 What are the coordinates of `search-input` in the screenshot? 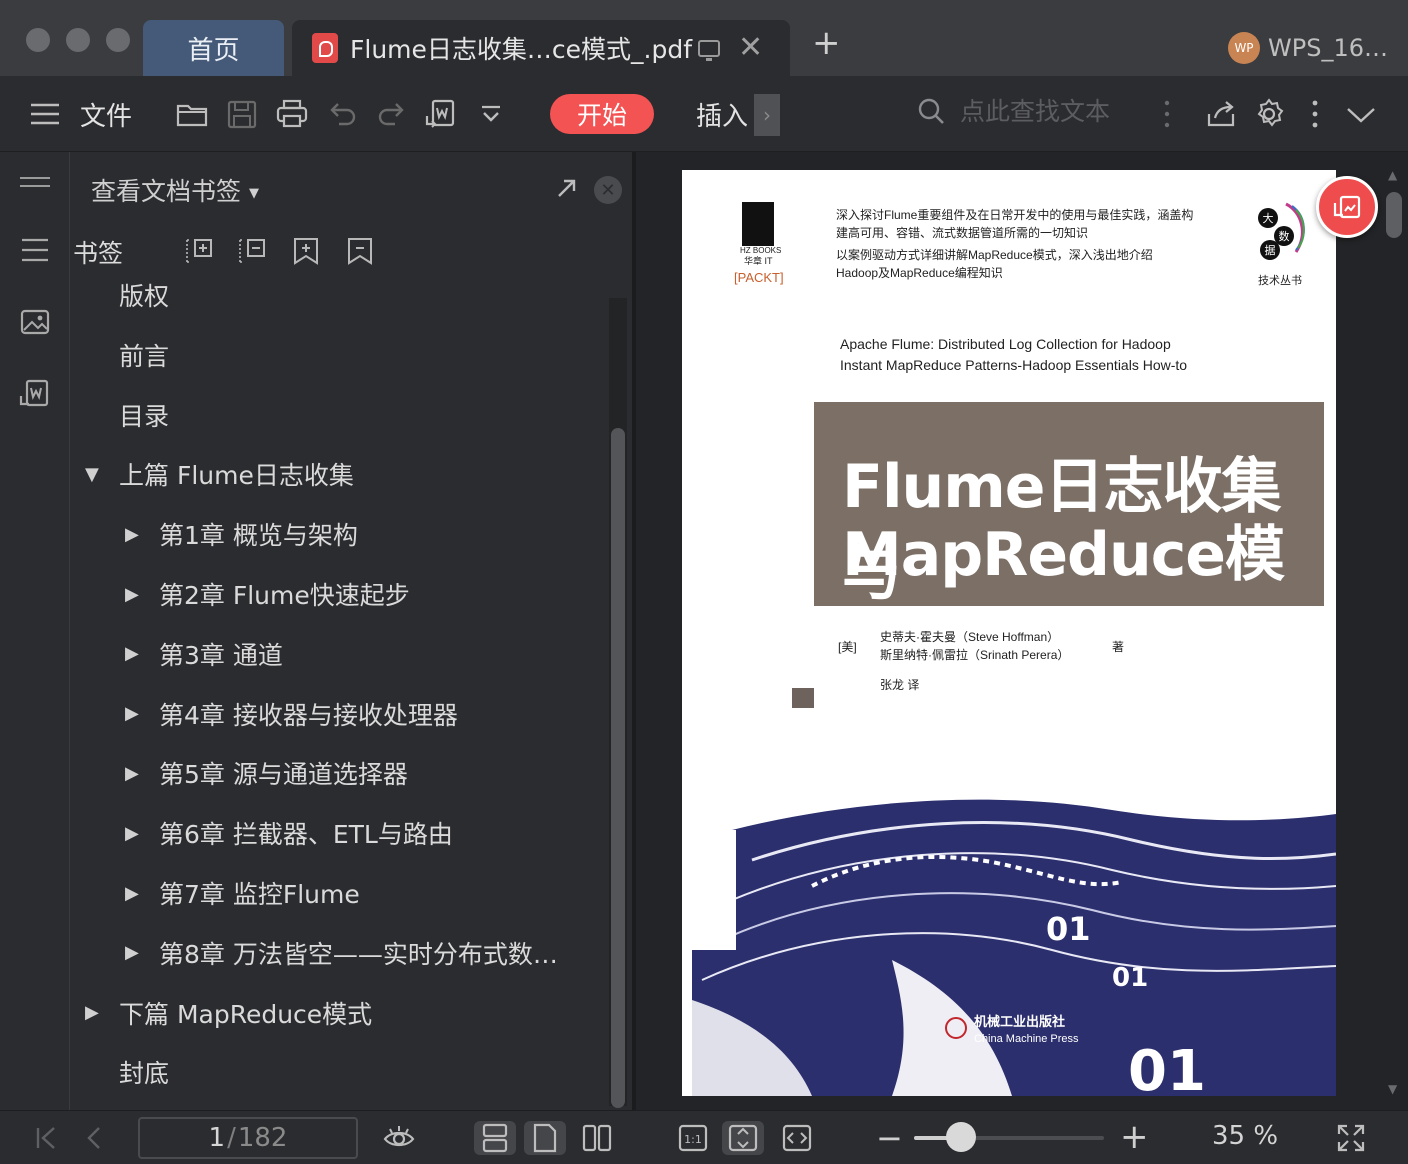 It's located at (1050, 111).